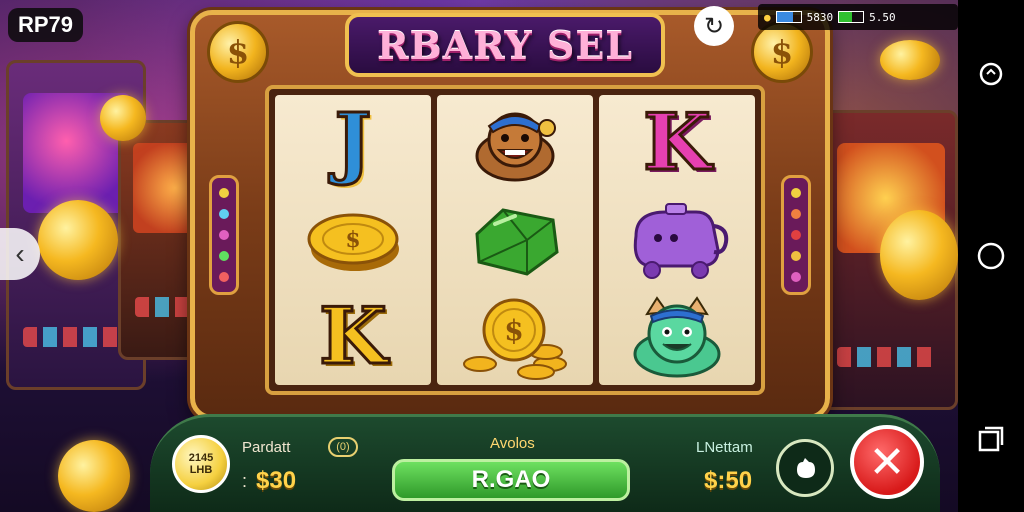  What do you see at coordinates (724, 447) in the screenshot?
I see `win-label: LNettam` at bounding box center [724, 447].